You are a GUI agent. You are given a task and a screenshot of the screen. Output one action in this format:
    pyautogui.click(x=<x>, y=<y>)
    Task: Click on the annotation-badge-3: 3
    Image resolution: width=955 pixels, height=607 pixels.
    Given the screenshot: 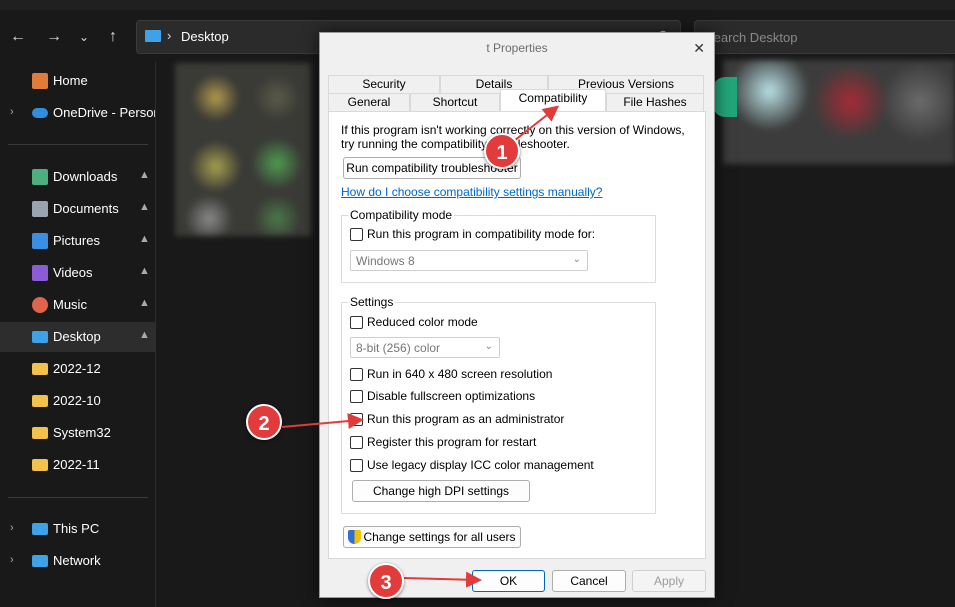 What is the action you would take?
    pyautogui.click(x=386, y=581)
    